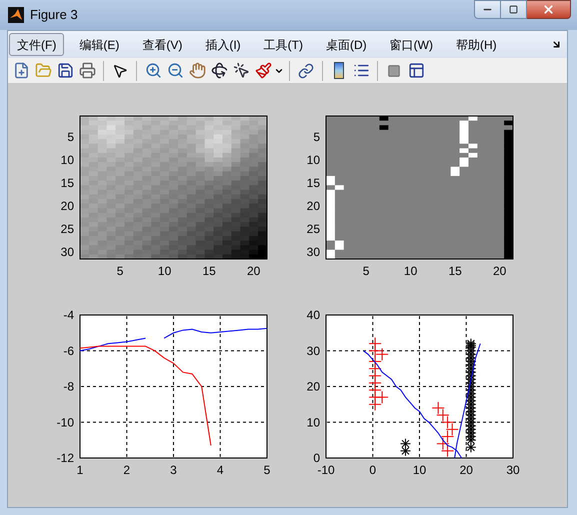 This screenshot has height=515, width=577. What do you see at coordinates (313, 315) in the screenshot?
I see `y-tick-label: 40` at bounding box center [313, 315].